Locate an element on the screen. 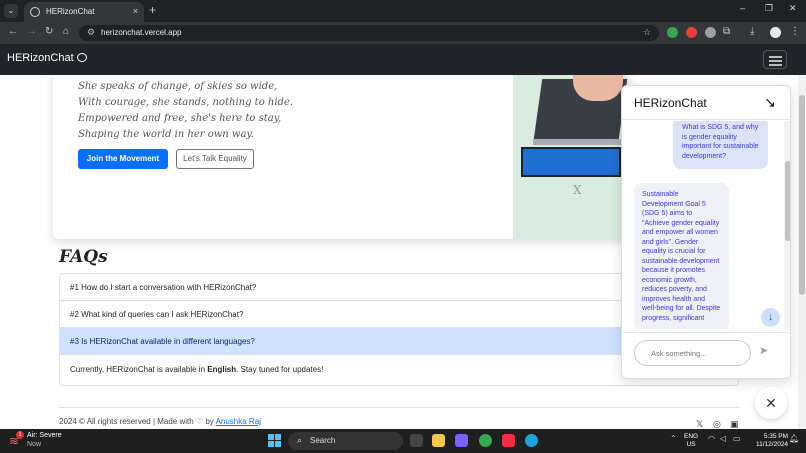 This screenshot has height=453, width=806. url-text: herizonchat.vercel.app is located at coordinates (141, 32).